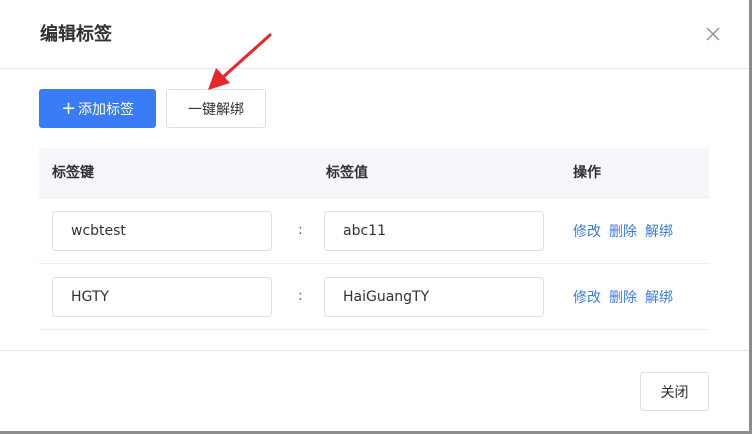 The height and width of the screenshot is (434, 752). What do you see at coordinates (713, 34) in the screenshot?
I see `close-icon` at bounding box center [713, 34].